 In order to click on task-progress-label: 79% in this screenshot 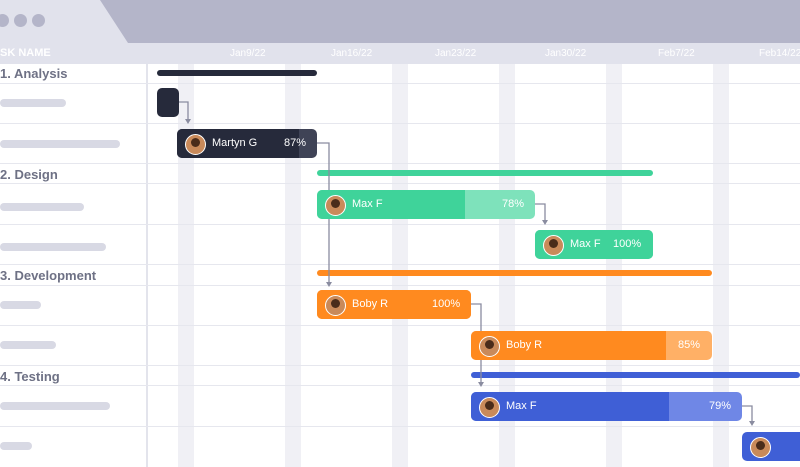, I will do `click(720, 406)`.